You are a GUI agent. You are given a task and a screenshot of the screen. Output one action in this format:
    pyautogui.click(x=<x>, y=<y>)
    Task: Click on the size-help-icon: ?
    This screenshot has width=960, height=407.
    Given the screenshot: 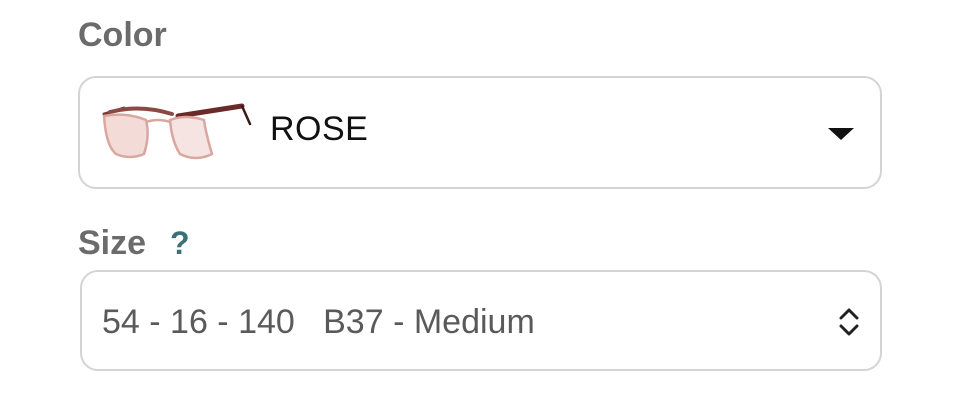 What is the action you would take?
    pyautogui.click(x=180, y=243)
    